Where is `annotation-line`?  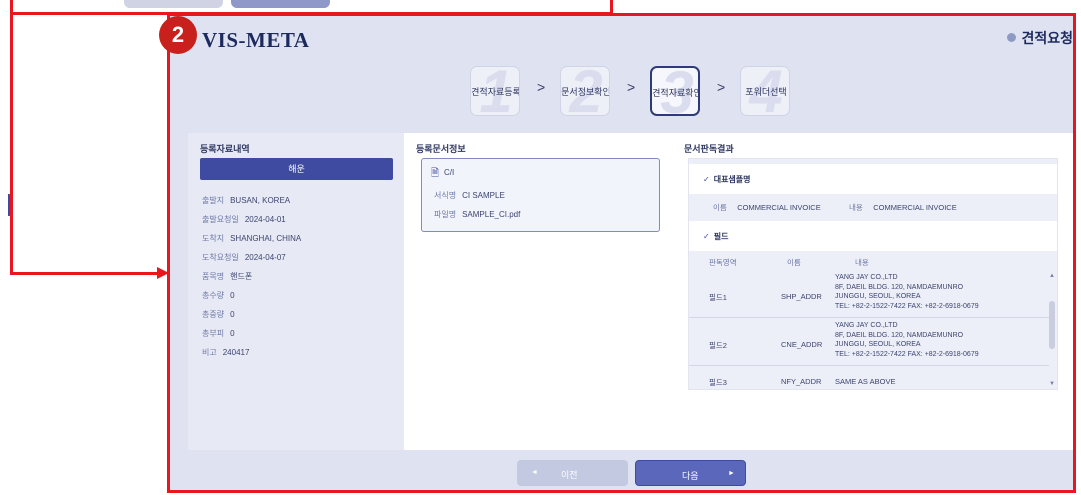
annotation-line is located at coordinates (11, 143).